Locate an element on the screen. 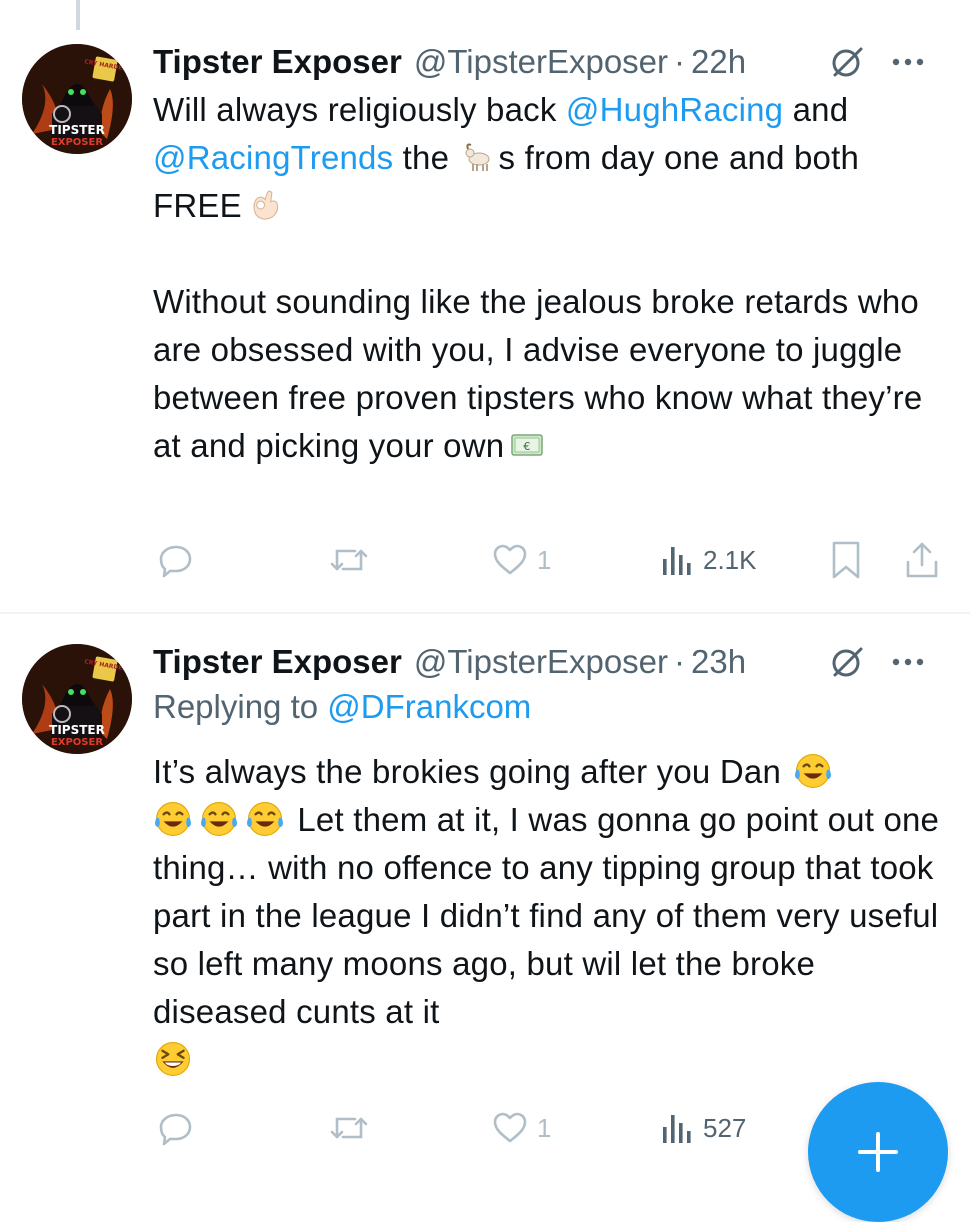  timestamp: 22h is located at coordinates (718, 62).